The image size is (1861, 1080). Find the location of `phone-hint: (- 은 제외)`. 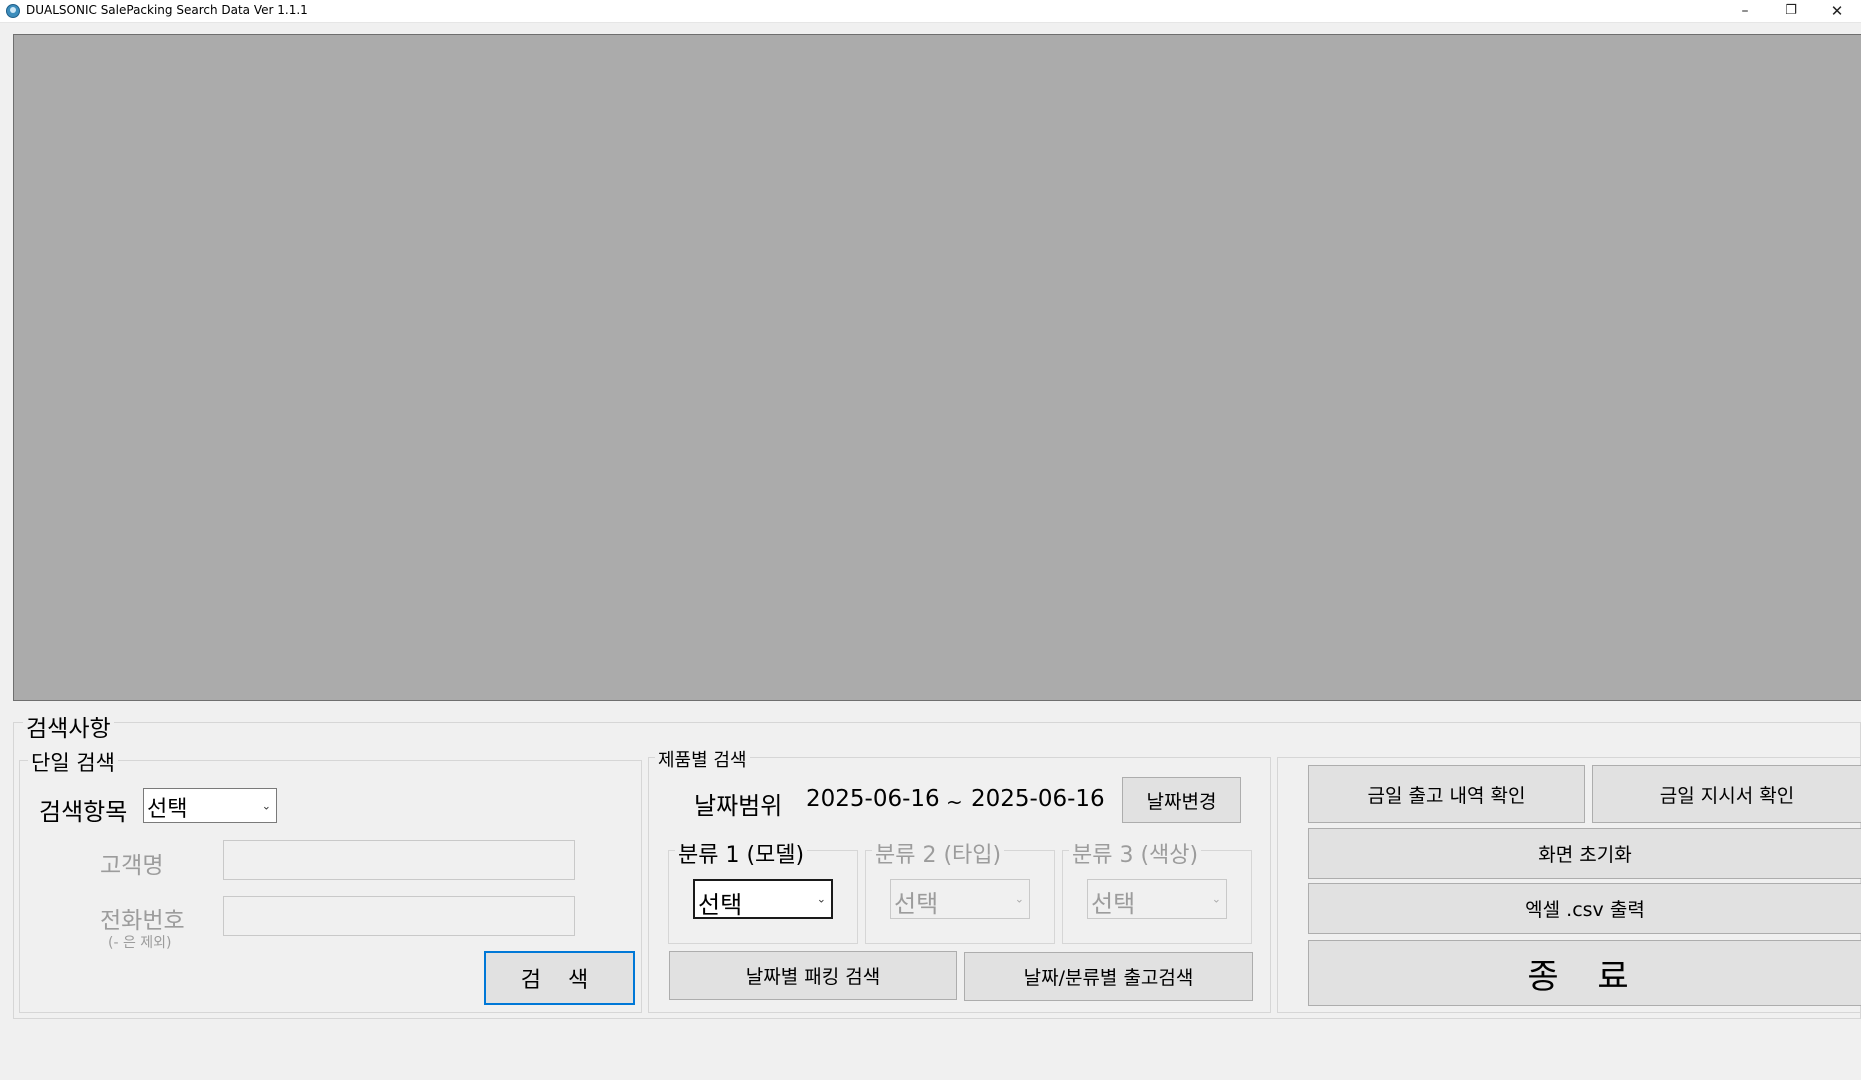

phone-hint: (- 은 제외) is located at coordinates (140, 943).